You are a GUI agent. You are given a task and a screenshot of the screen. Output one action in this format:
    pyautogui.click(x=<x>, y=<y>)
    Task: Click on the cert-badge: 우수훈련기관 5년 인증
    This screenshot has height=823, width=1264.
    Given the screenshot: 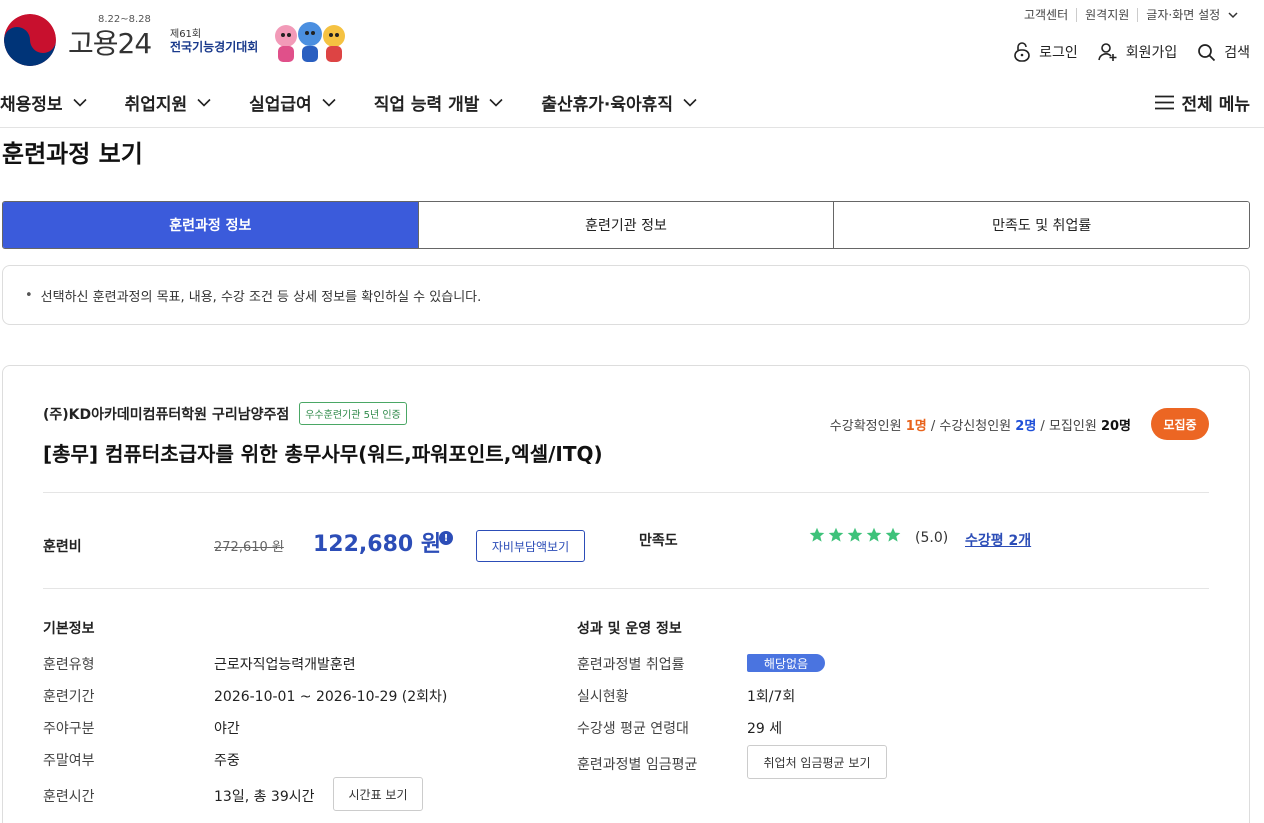 What is the action you would take?
    pyautogui.click(x=353, y=413)
    